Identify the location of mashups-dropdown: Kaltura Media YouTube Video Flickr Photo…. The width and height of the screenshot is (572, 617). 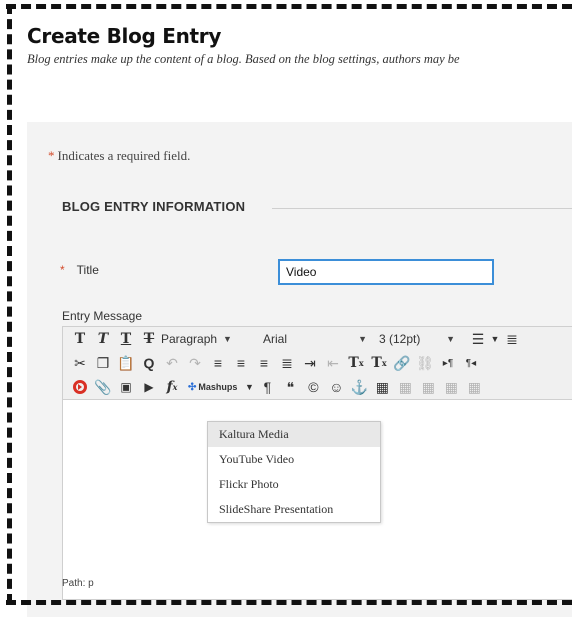
(294, 472).